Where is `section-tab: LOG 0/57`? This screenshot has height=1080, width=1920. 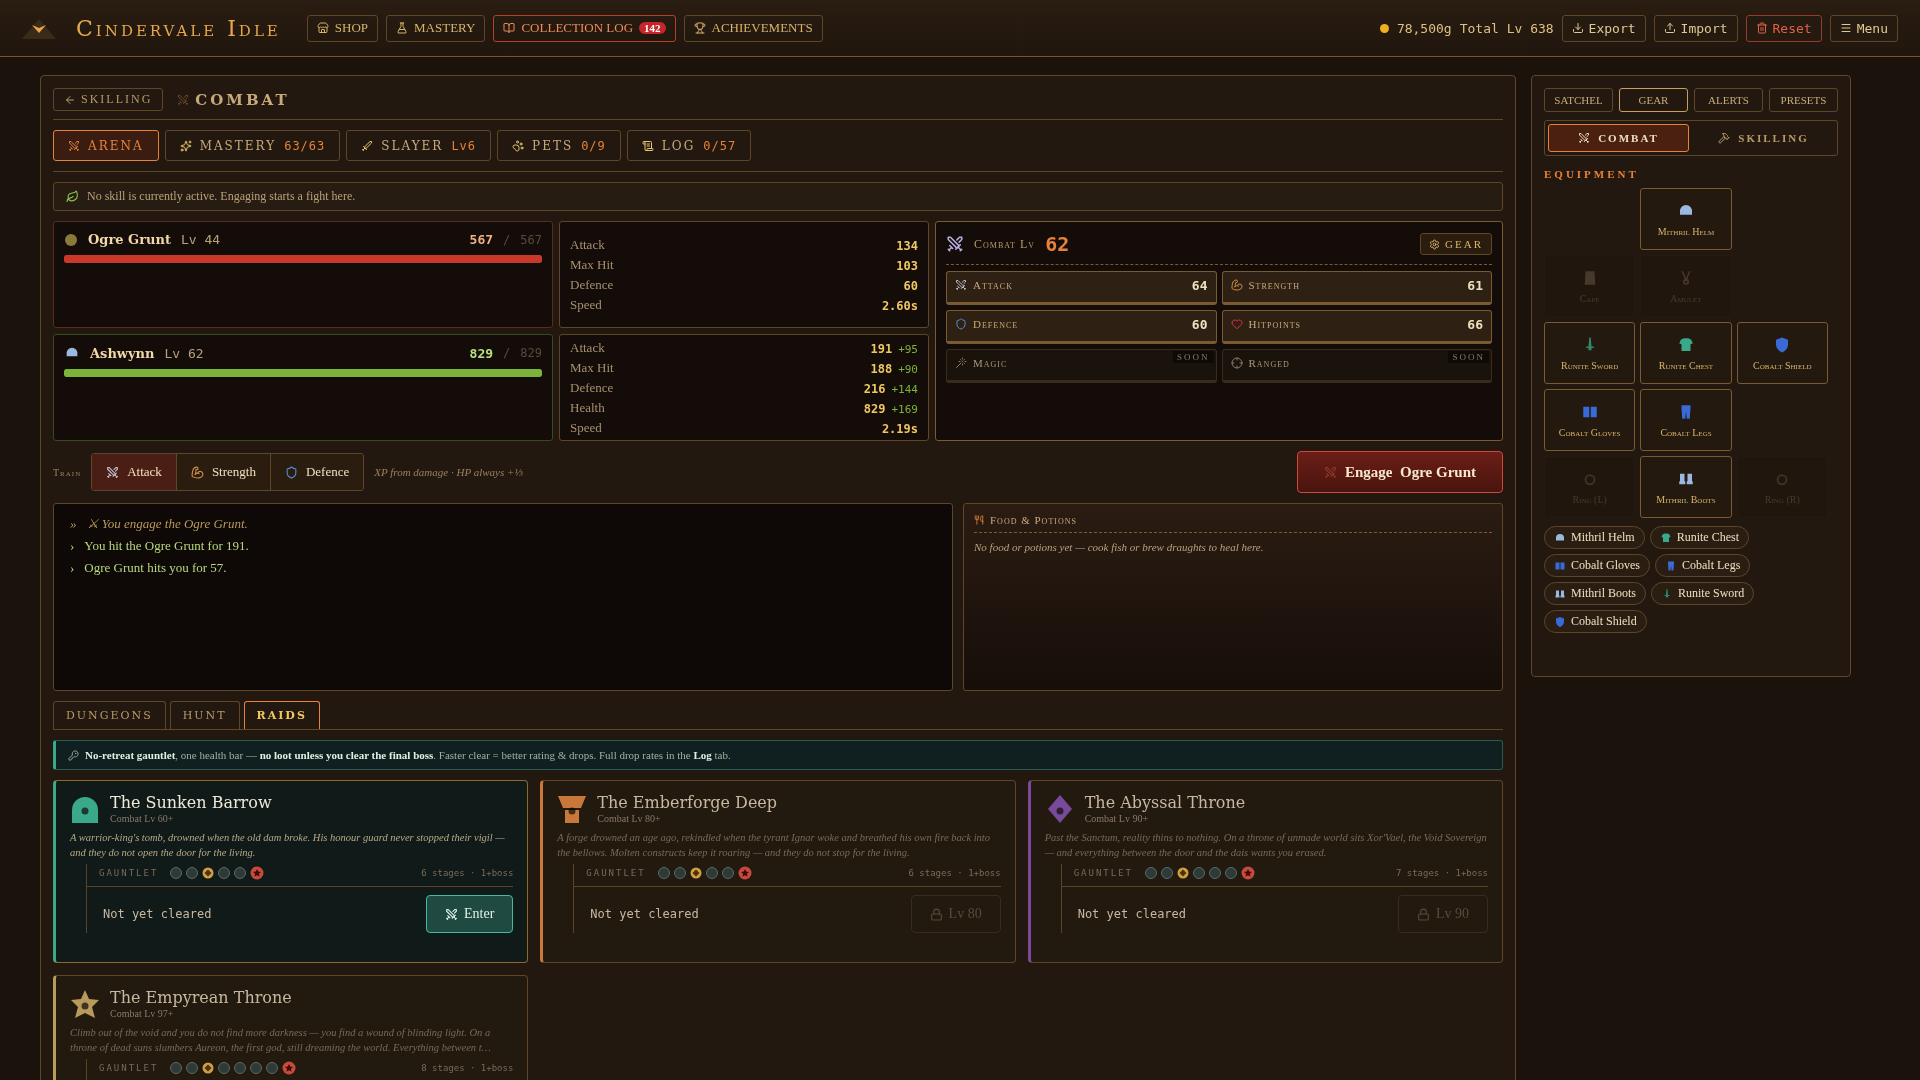
section-tab: LOG 0/57 is located at coordinates (689, 145).